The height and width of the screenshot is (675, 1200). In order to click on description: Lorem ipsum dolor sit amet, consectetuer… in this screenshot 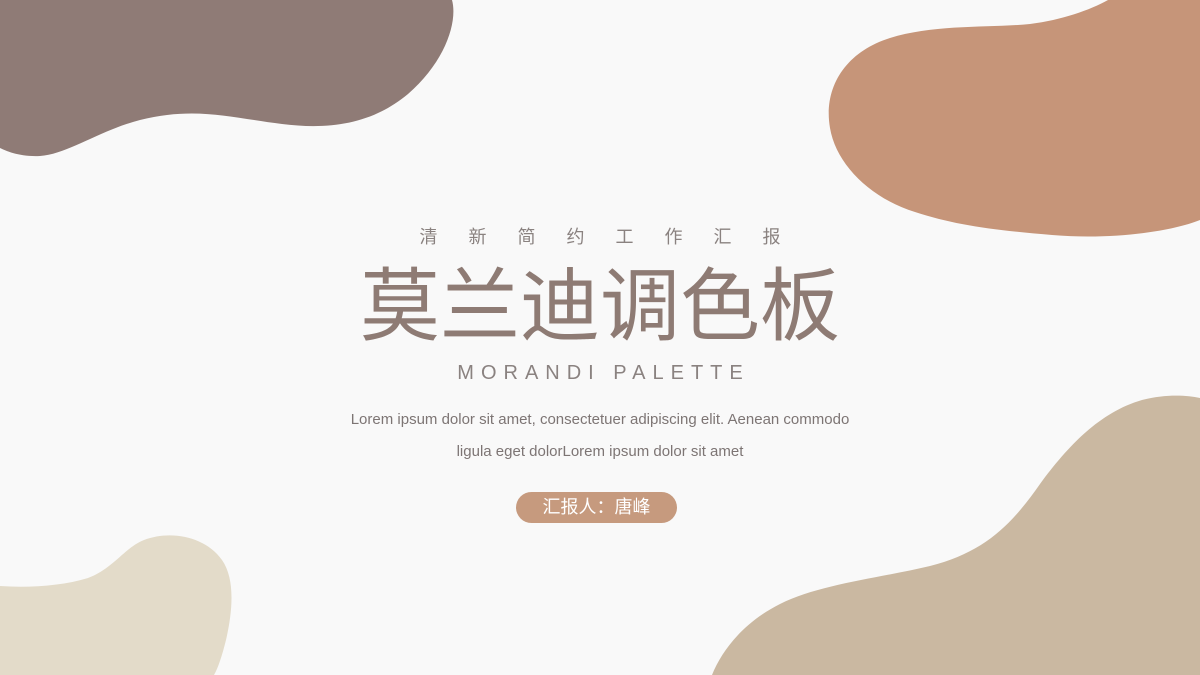, I will do `click(600, 436)`.